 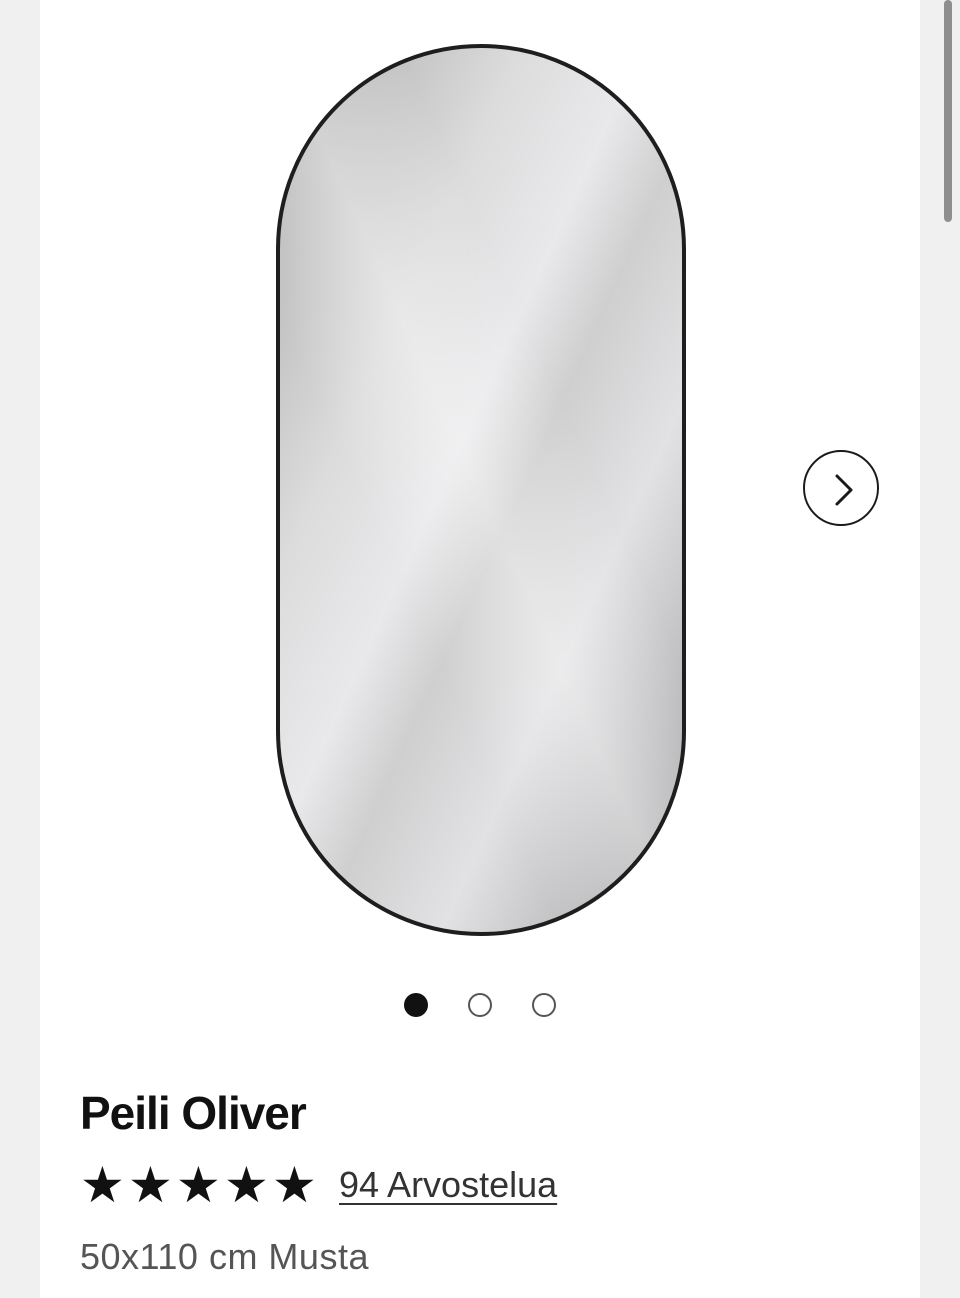 I want to click on rating-row: ★ ★ ★ ★ ★ 94 Arvostelua, so click(x=430, y=1185).